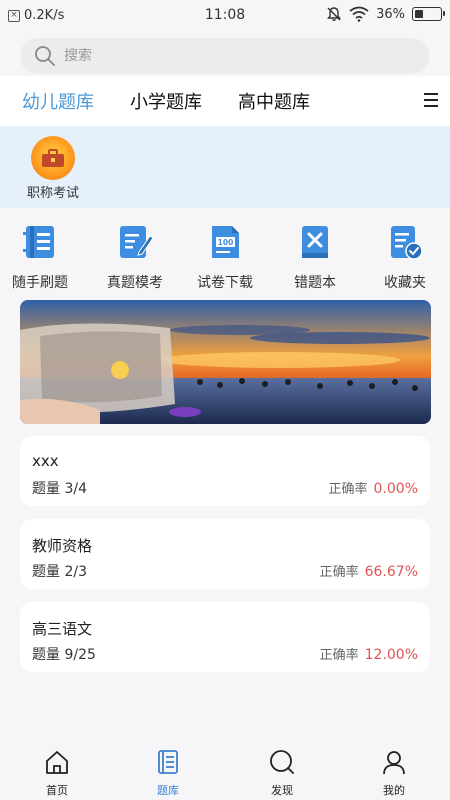 Image resolution: width=450 pixels, height=800 pixels. I want to click on bank-rate: 正确率 66.67%, so click(369, 570).